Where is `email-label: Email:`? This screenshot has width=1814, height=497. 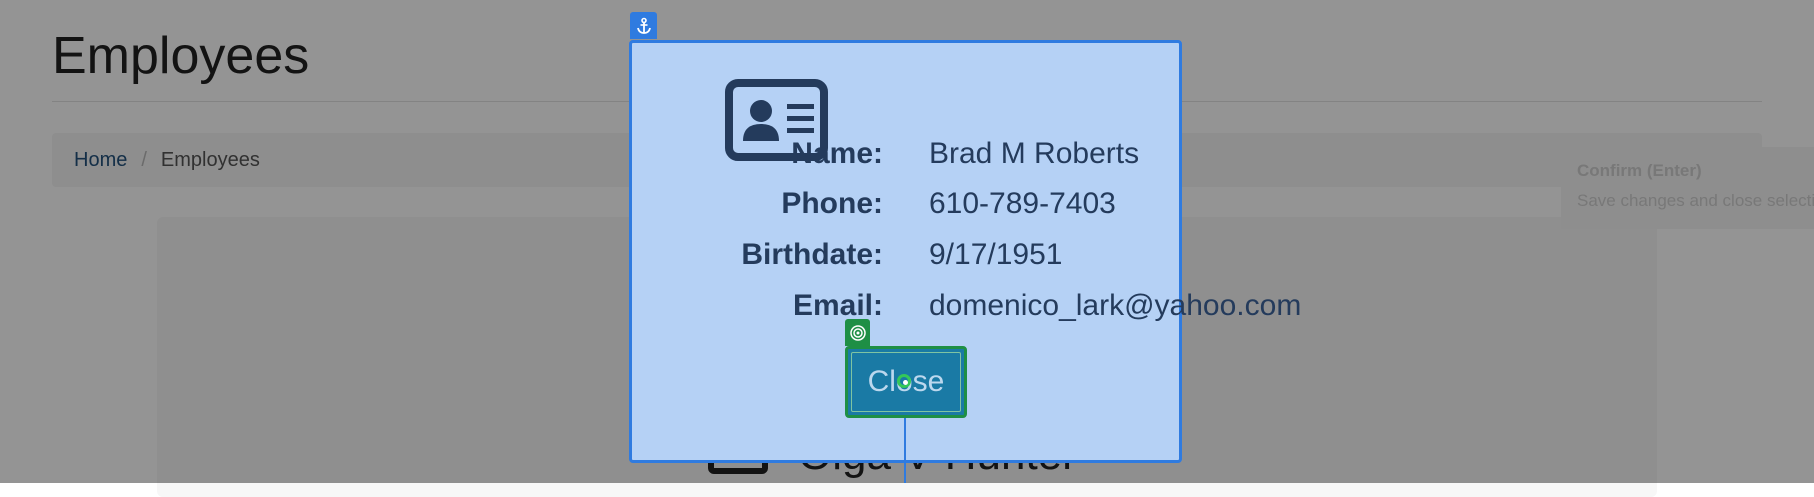 email-label: Email: is located at coordinates (837, 305).